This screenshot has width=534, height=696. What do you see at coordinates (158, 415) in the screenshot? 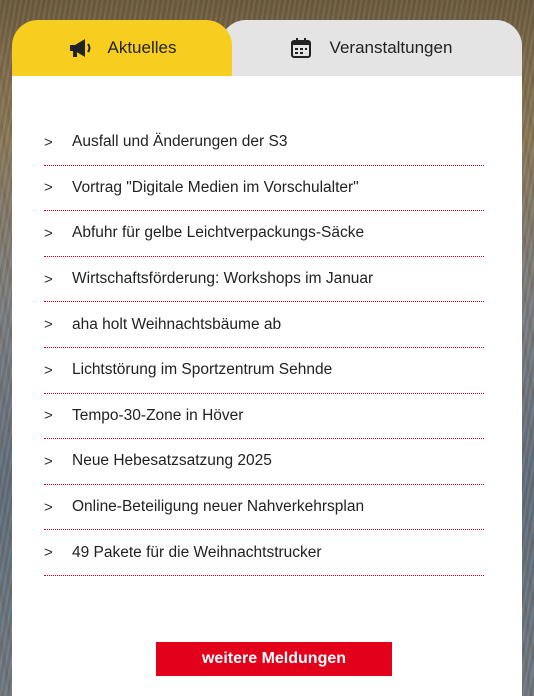
I see `news-item-label: Tempo-30-Zone in Höver` at bounding box center [158, 415].